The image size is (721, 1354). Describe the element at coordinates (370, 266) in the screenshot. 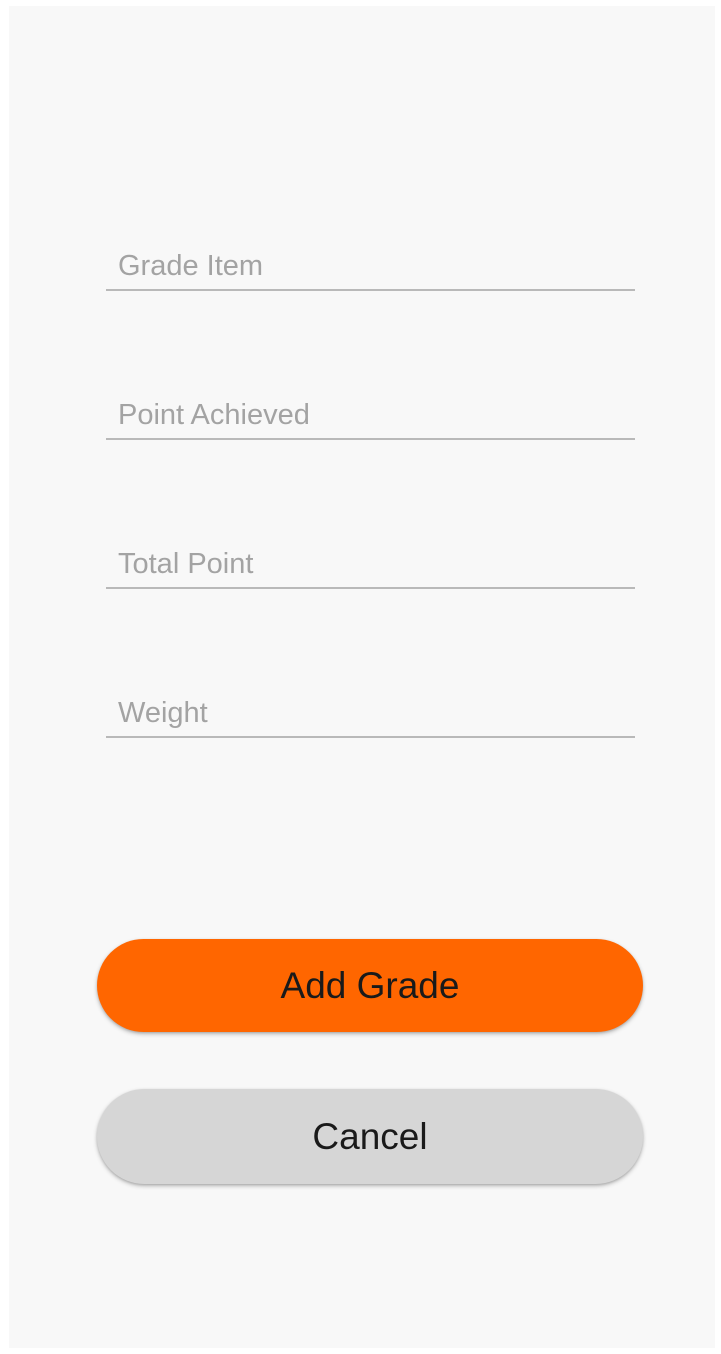

I see `grade-item-input` at that location.